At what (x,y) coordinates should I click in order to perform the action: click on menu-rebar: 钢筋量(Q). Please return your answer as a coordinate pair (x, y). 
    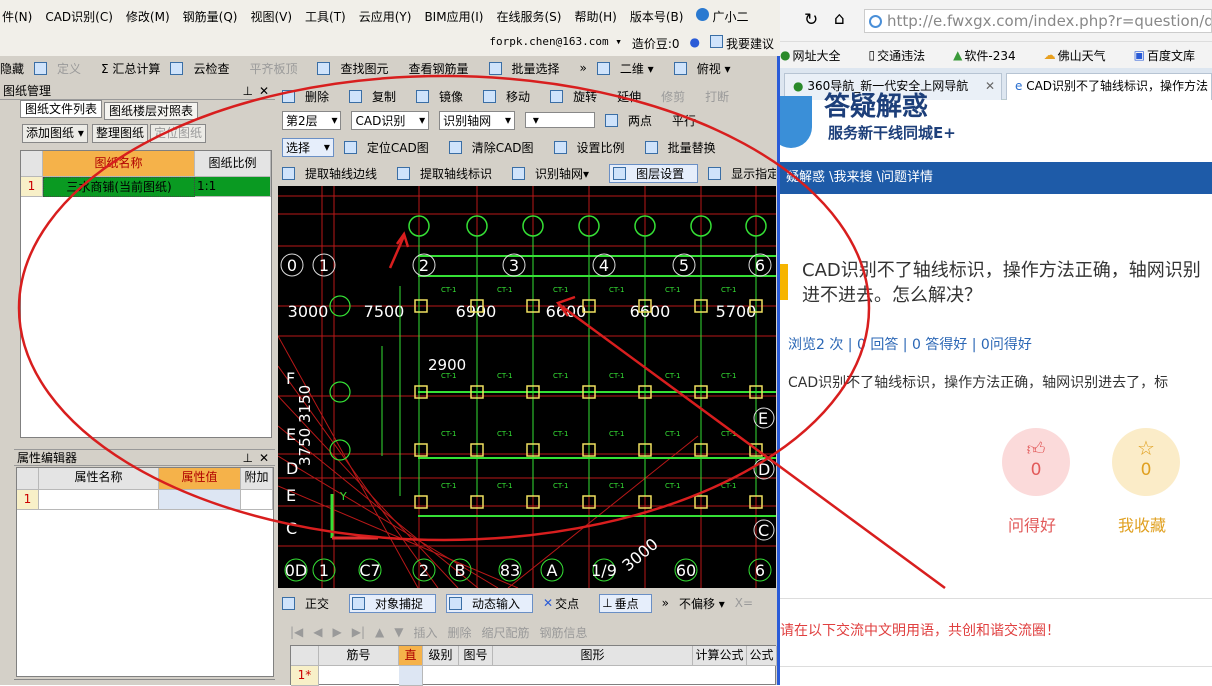
    Looking at the image, I should click on (210, 16).